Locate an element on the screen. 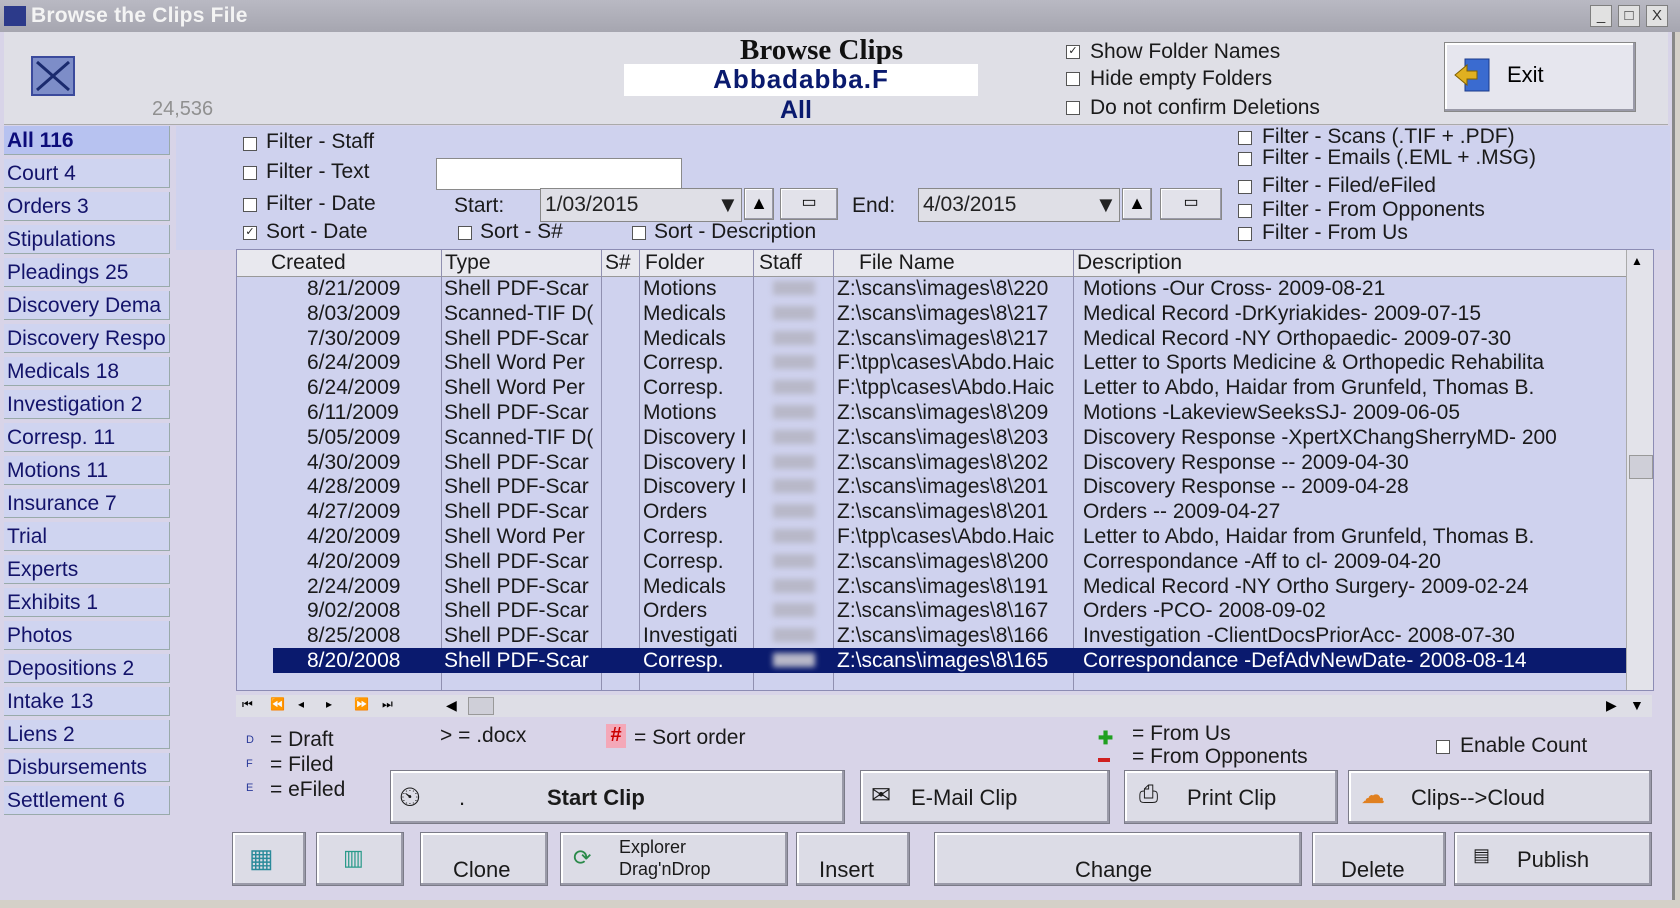 The width and height of the screenshot is (1680, 908). sidebar-item: All 116 is located at coordinates (87, 140).